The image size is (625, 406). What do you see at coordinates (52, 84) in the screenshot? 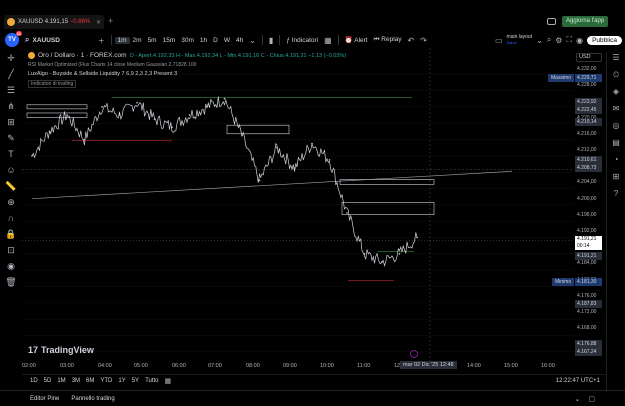
I see `indicator-trading: Indicatori di trading` at bounding box center [52, 84].